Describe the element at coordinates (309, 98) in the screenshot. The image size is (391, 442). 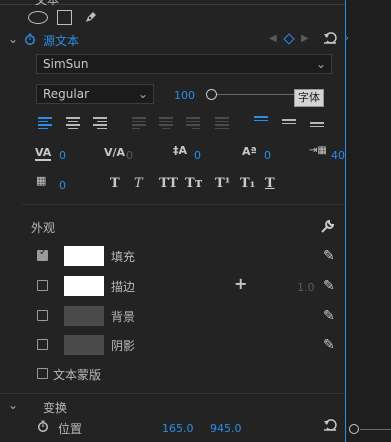
I see `font-tooltip: 字体` at that location.